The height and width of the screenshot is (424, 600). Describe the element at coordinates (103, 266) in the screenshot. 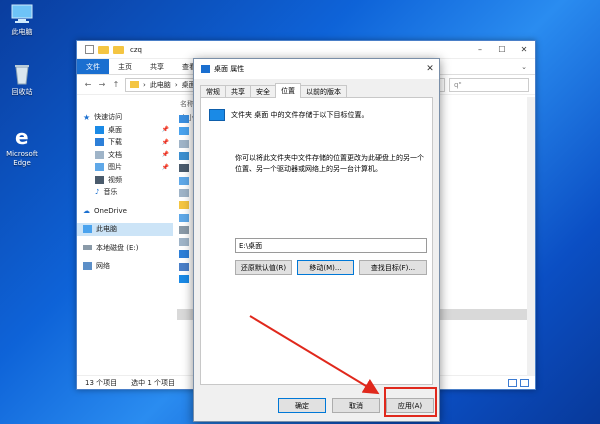

I see `nav-label: 网络` at that location.